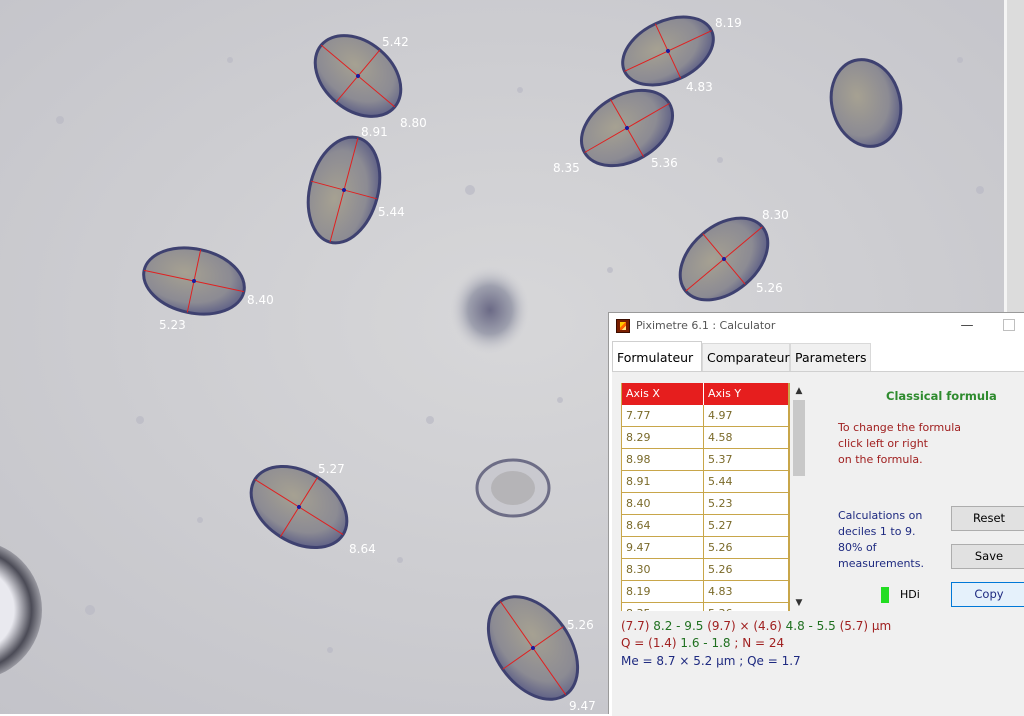  I want to click on table-row: 8.35 5.36, so click(706, 607).